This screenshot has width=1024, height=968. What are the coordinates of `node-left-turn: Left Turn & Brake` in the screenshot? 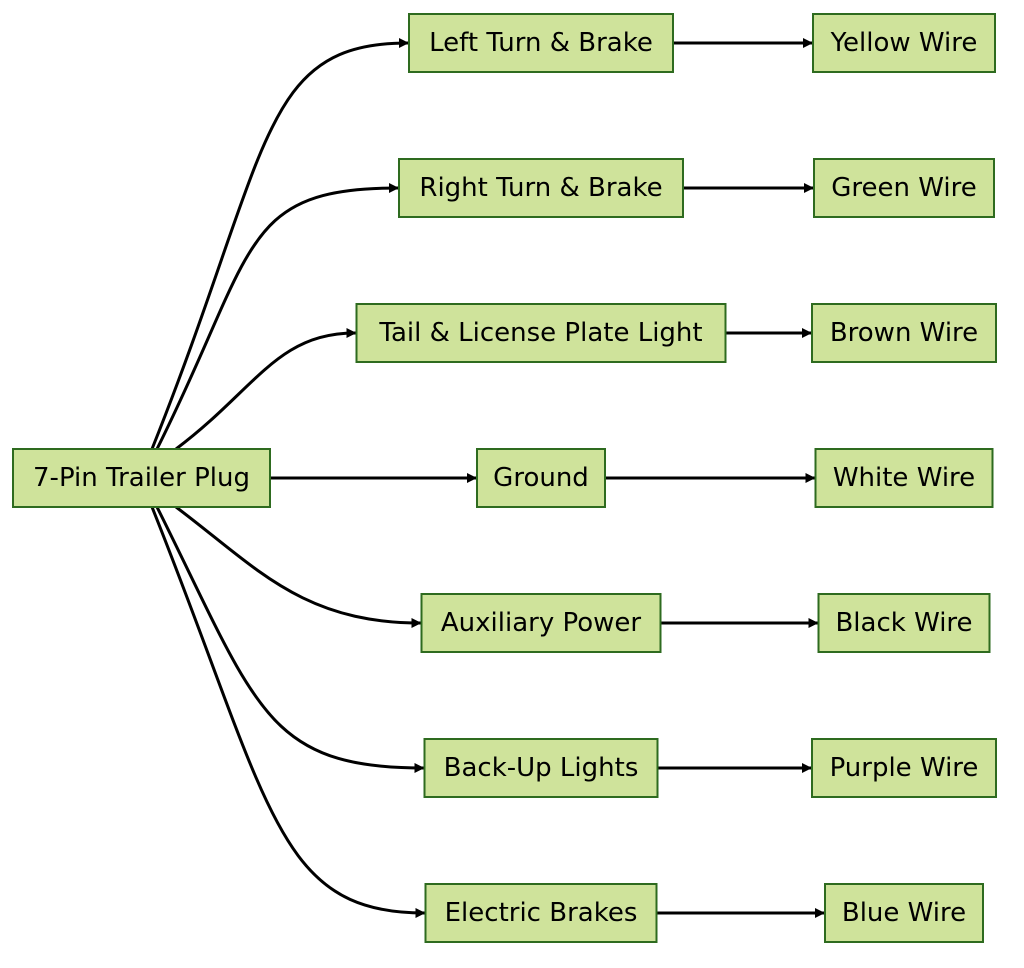 It's located at (541, 43).